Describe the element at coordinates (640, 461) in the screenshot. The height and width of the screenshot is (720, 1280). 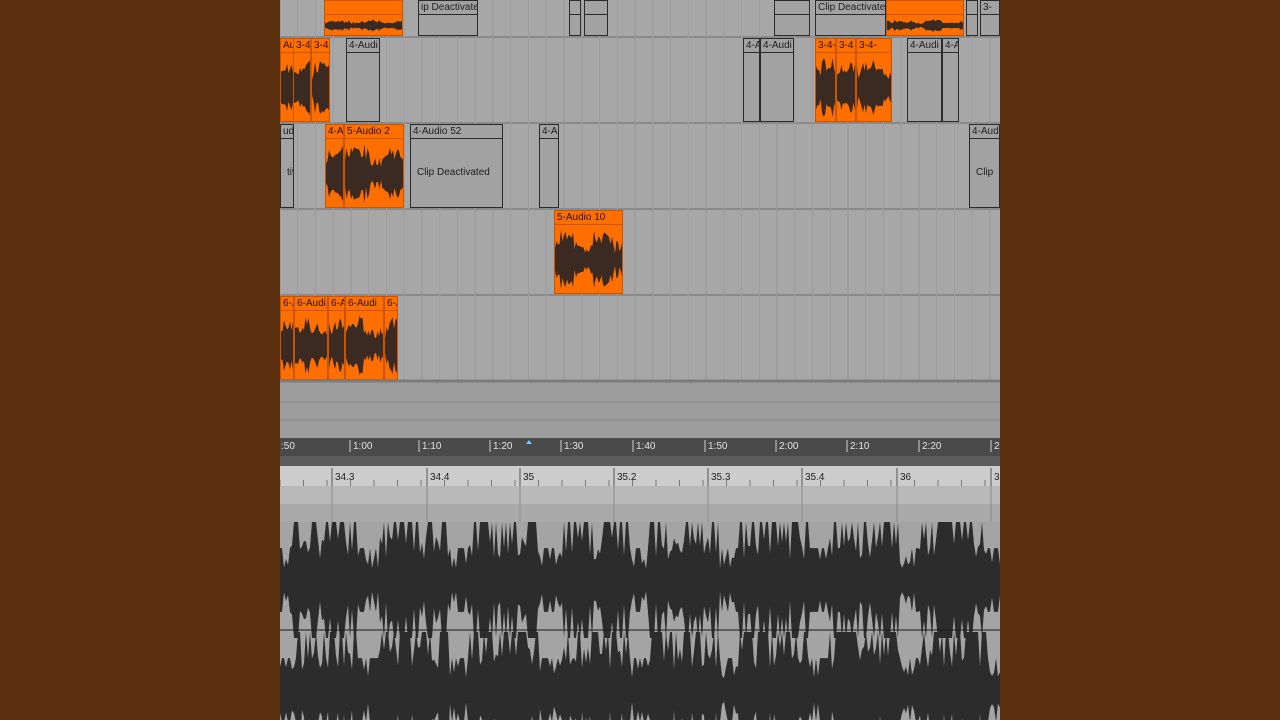
I see `panel-divider` at that location.